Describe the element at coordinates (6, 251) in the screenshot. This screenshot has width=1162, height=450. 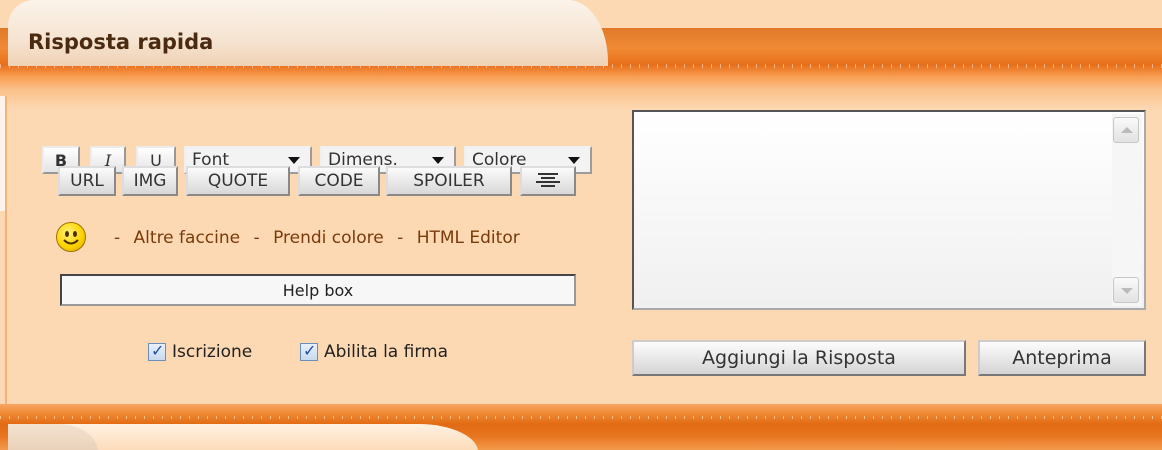
I see `left-border` at that location.